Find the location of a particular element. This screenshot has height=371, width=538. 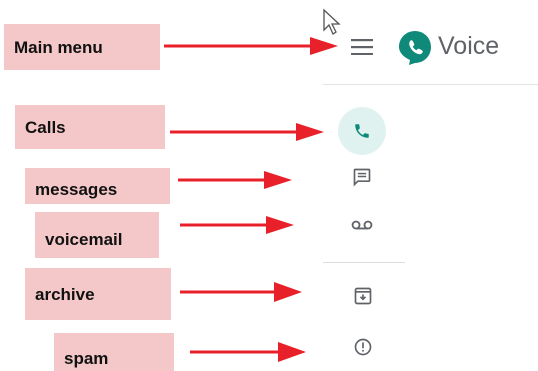

arrow-main-menu is located at coordinates (251, 46).